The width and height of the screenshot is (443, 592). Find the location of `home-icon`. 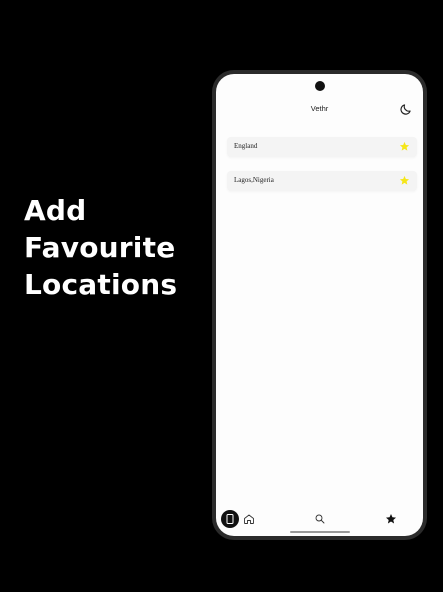

home-icon is located at coordinates (249, 519).